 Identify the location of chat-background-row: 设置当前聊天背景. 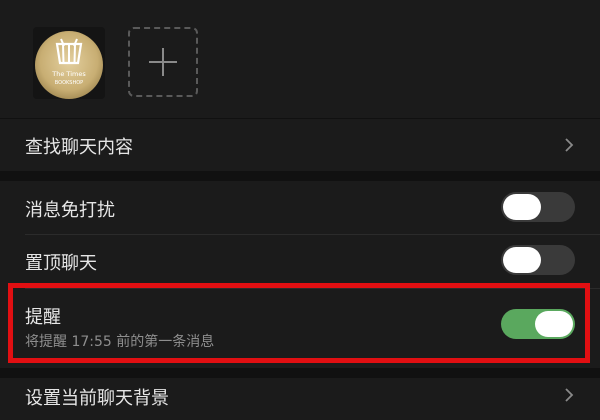
(300, 399).